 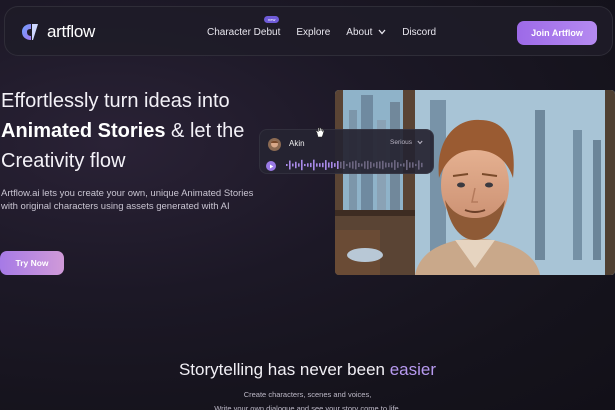 What do you see at coordinates (346, 151) in the screenshot?
I see `voice-line-card: Akin Serious` at bounding box center [346, 151].